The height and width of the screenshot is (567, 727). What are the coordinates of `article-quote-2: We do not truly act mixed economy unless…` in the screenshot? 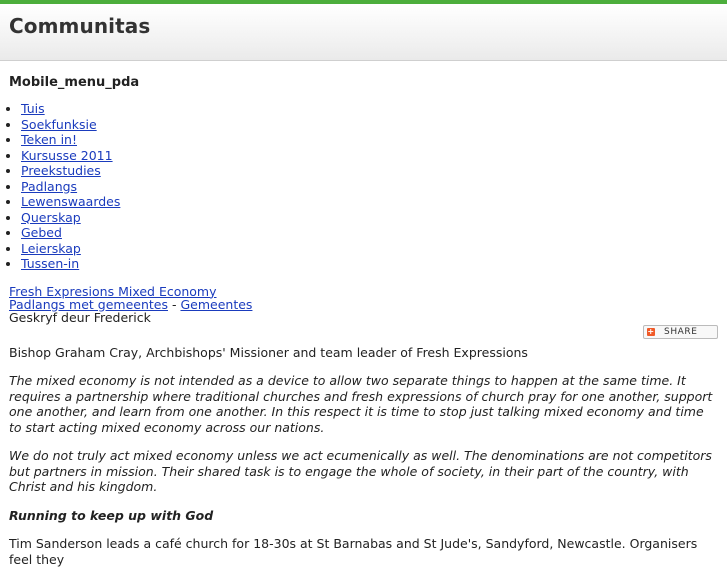 It's located at (360, 471).